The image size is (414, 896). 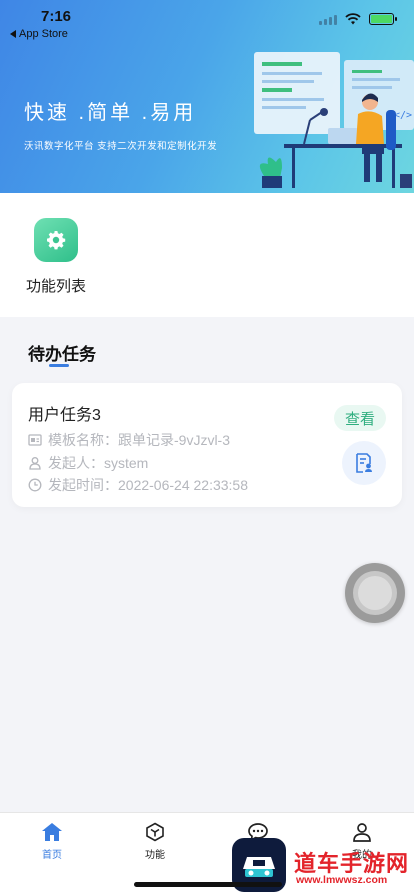 What do you see at coordinates (35, 463) in the screenshot?
I see `person-icon` at bounding box center [35, 463].